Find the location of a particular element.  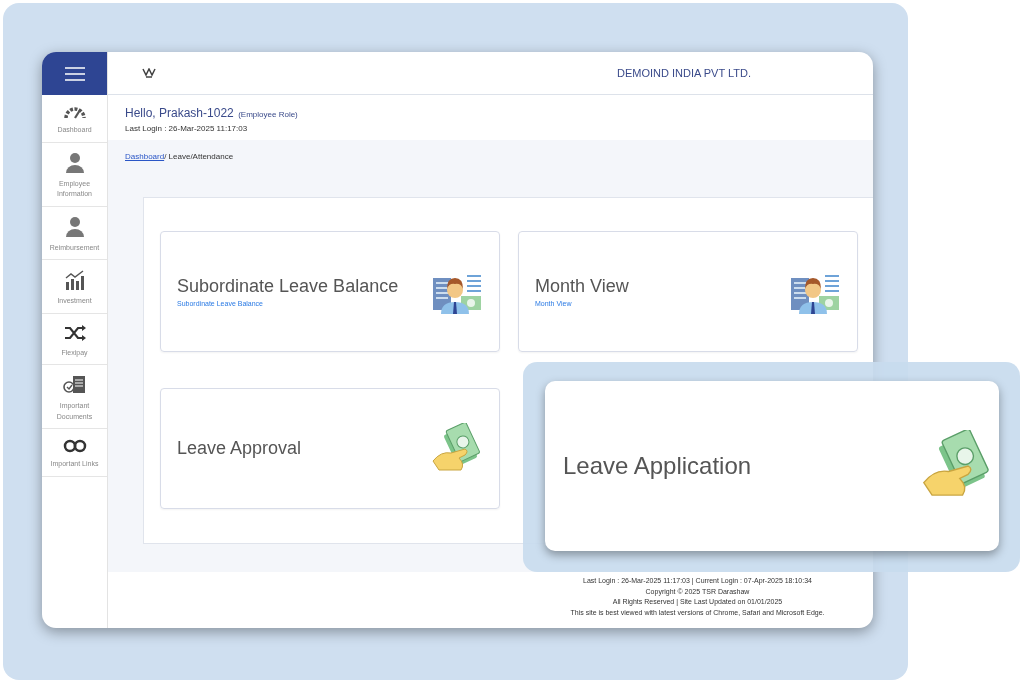

card-title: Month View is located at coordinates (582, 286).